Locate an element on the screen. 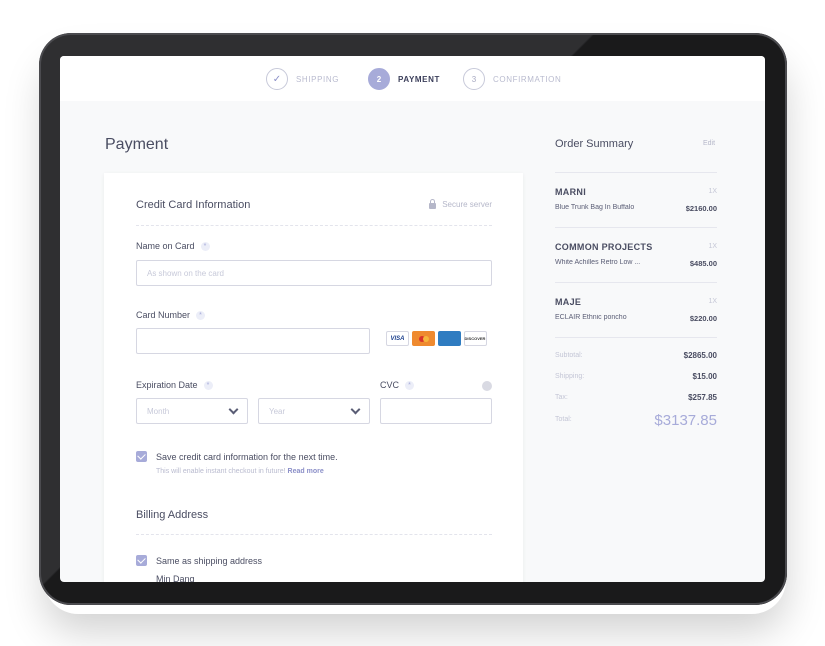 This screenshot has height=646, width=825. expiration-date-label-text: Expiration Date is located at coordinates (167, 385).